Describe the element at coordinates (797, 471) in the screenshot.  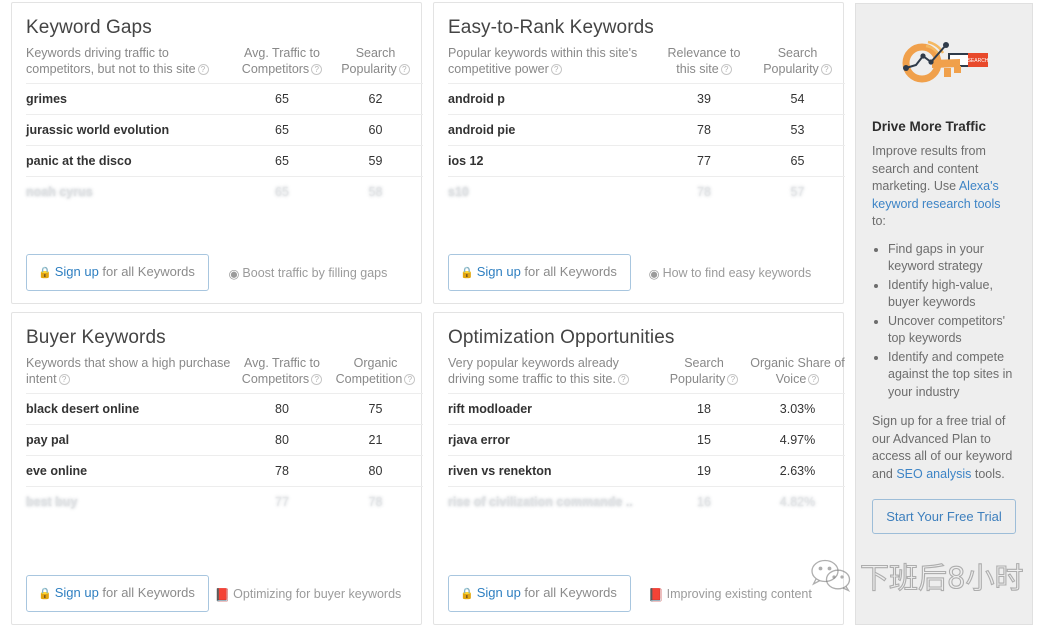
I see `metric-2-value: 2.63%` at that location.